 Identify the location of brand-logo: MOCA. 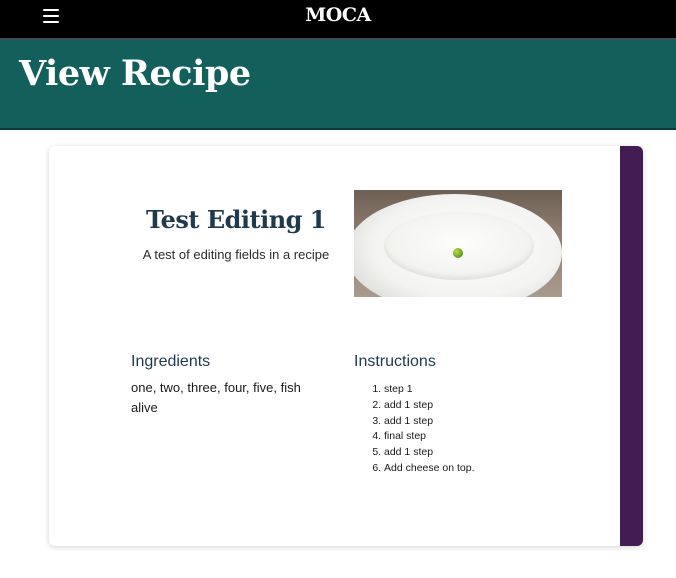
(338, 15).